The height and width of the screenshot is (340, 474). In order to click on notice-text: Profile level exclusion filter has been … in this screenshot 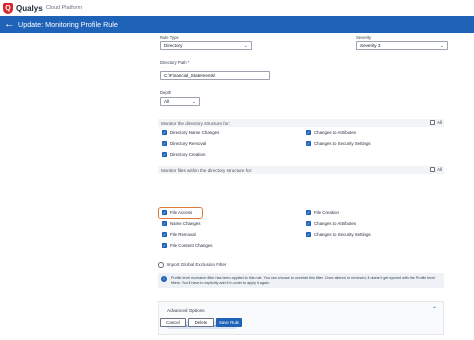, I will do `click(303, 280)`.